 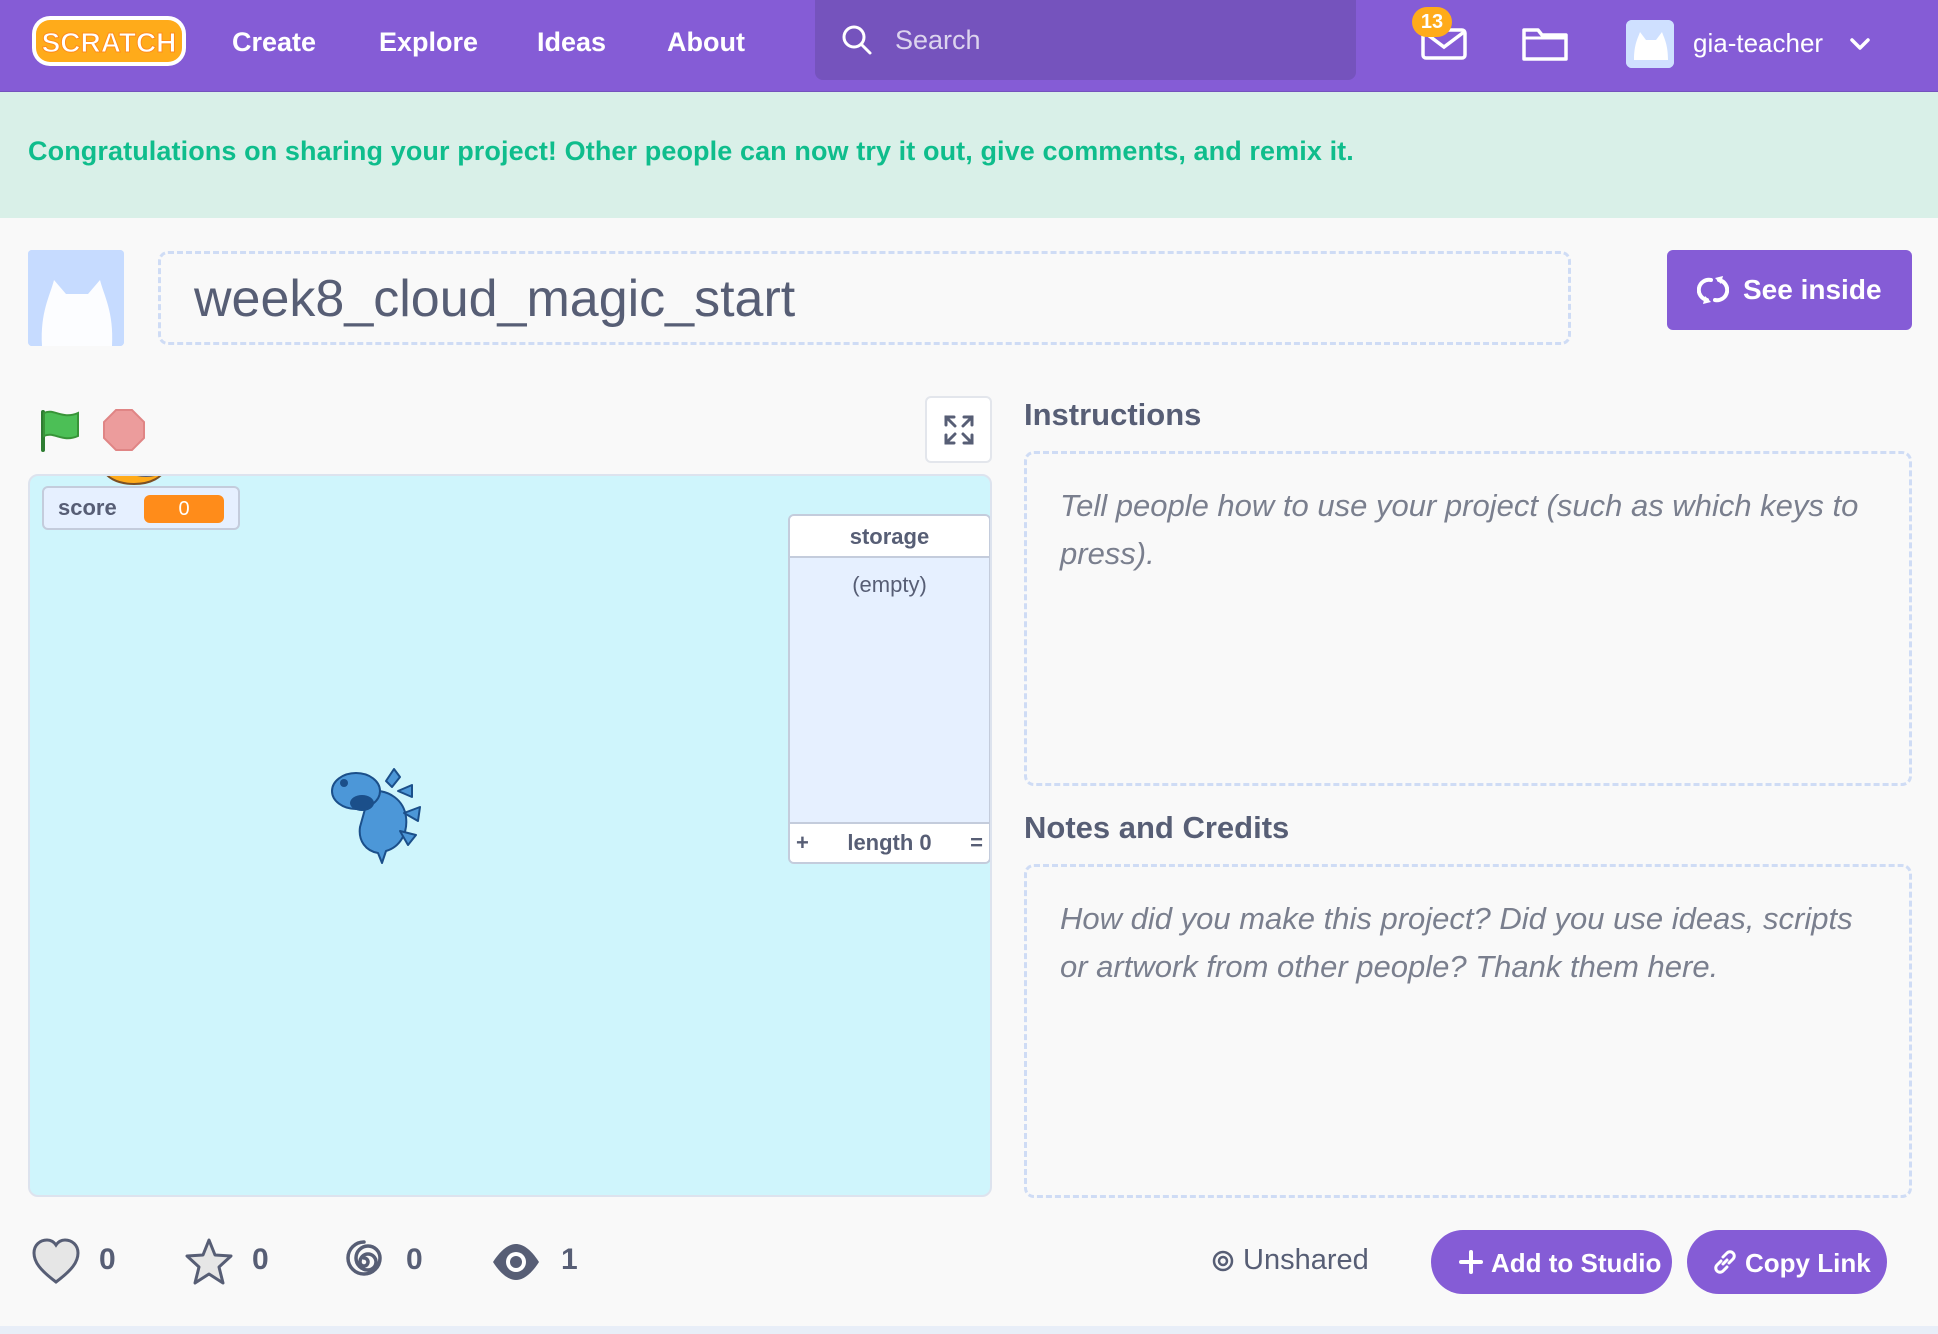 What do you see at coordinates (706, 42) in the screenshot?
I see `nav-about-link: About` at bounding box center [706, 42].